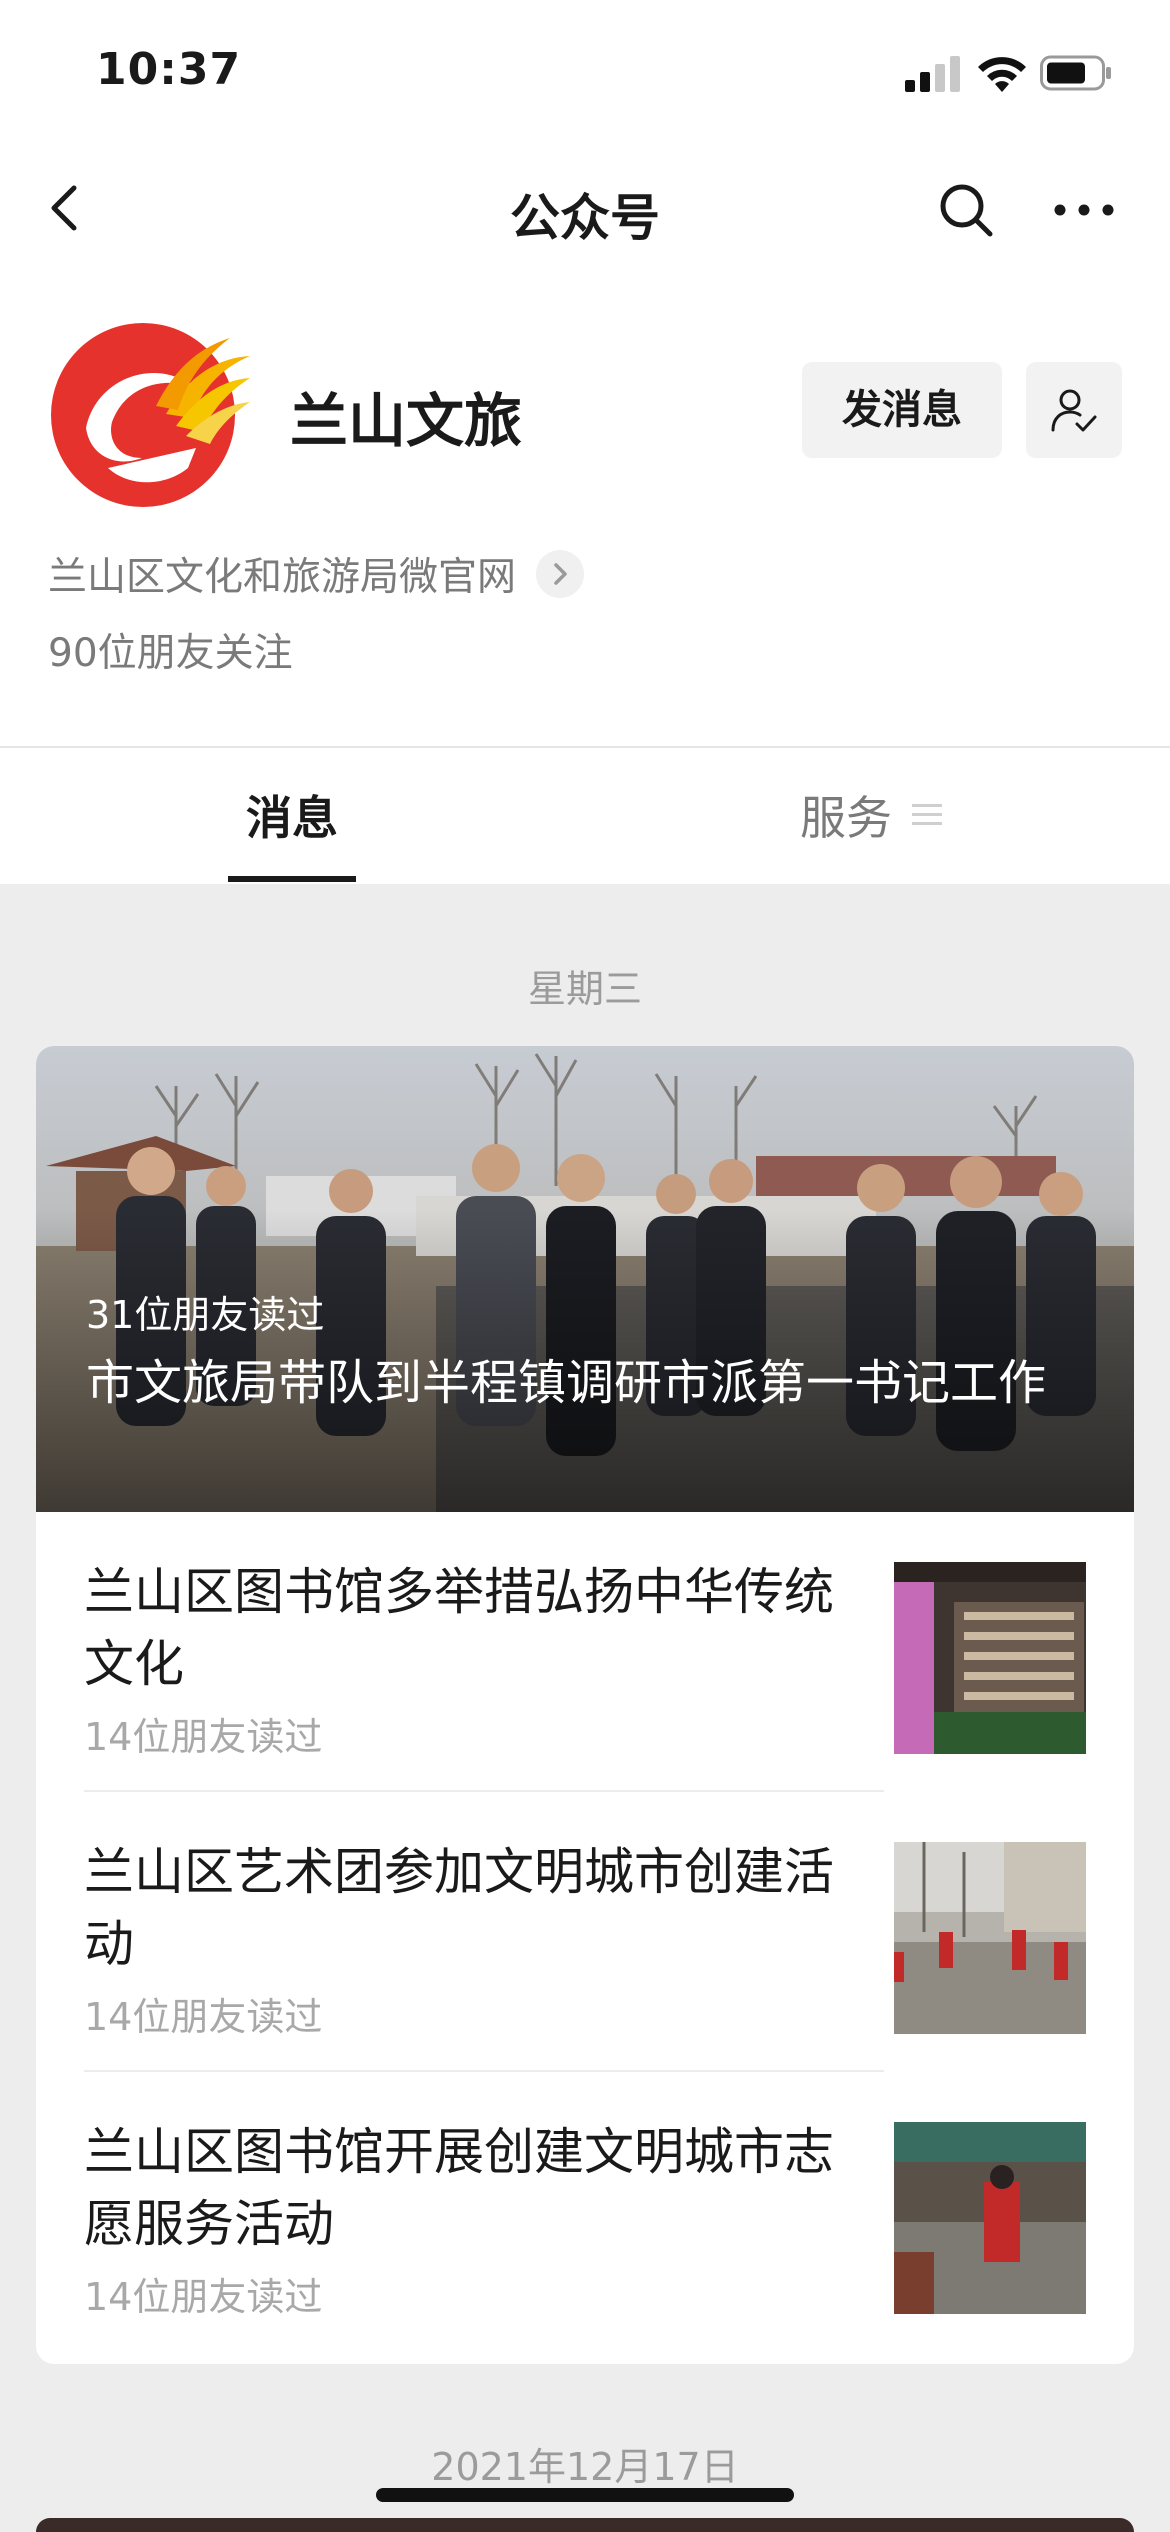 The width and height of the screenshot is (1170, 2532). I want to click on date-label: 星期三, so click(584, 989).